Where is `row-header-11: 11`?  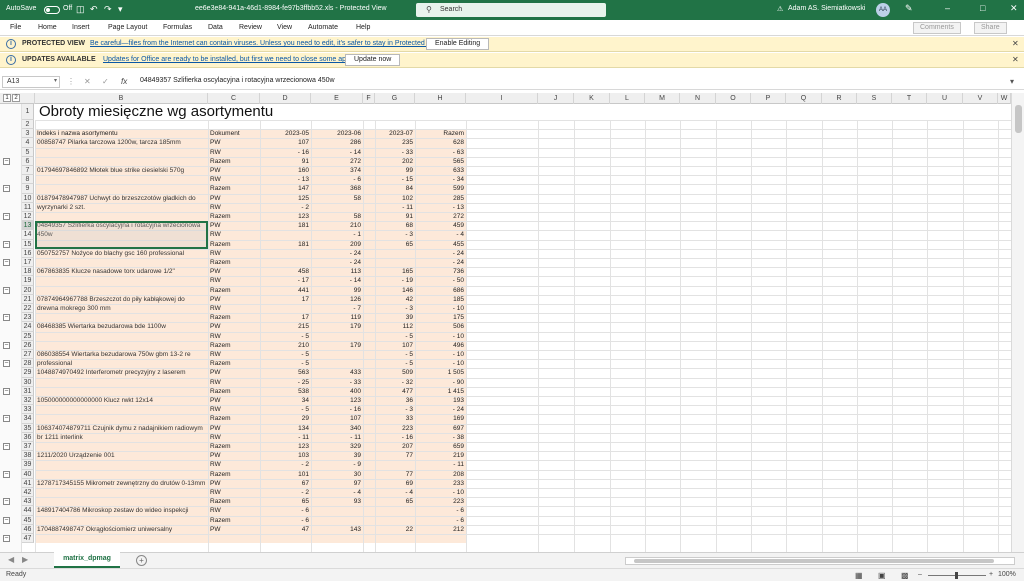
row-header-11: 11 is located at coordinates (28, 207).